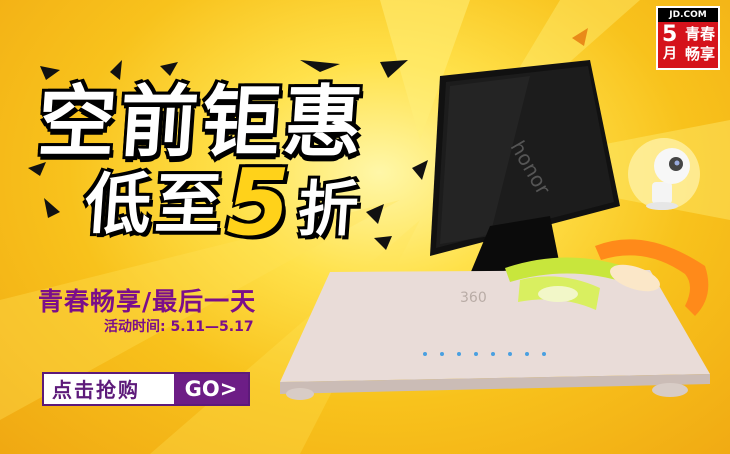 This screenshot has width=730, height=454. Describe the element at coordinates (211, 389) in the screenshot. I see `go-label: GO>` at that location.